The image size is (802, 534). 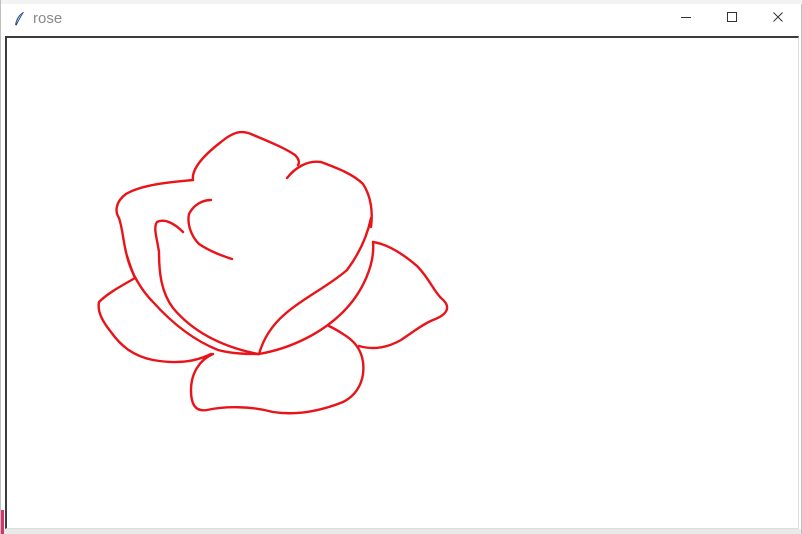 I want to click on minimize-button, so click(x=686, y=19).